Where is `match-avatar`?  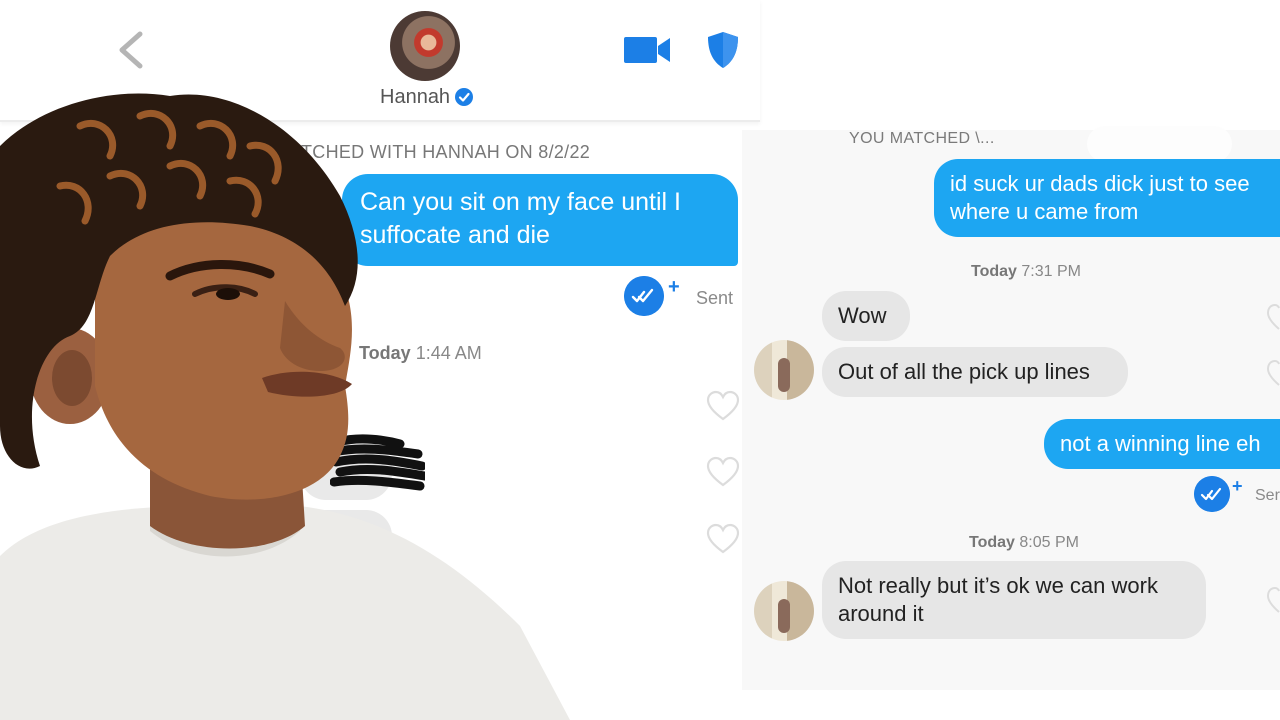
match-avatar is located at coordinates (425, 46).